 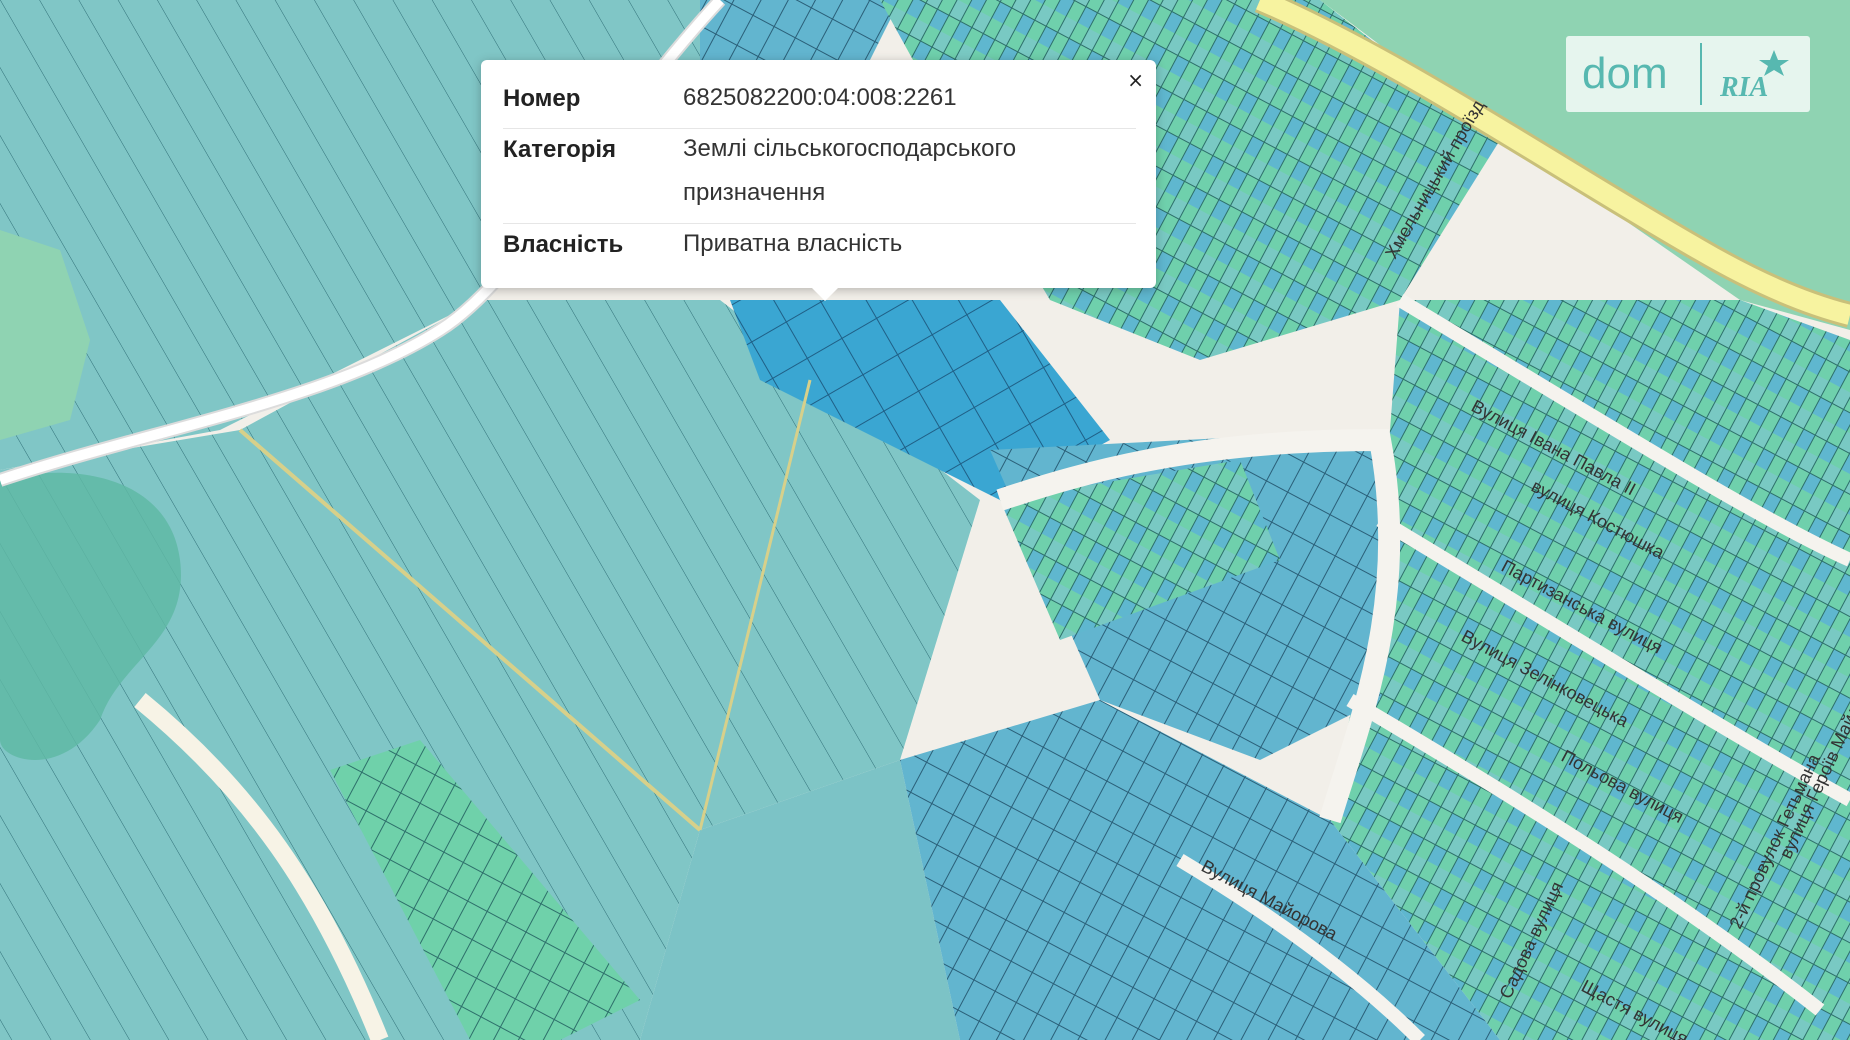 What do you see at coordinates (850, 170) in the screenshot?
I see `popup-value: Землі сільськогосподарського призначення` at bounding box center [850, 170].